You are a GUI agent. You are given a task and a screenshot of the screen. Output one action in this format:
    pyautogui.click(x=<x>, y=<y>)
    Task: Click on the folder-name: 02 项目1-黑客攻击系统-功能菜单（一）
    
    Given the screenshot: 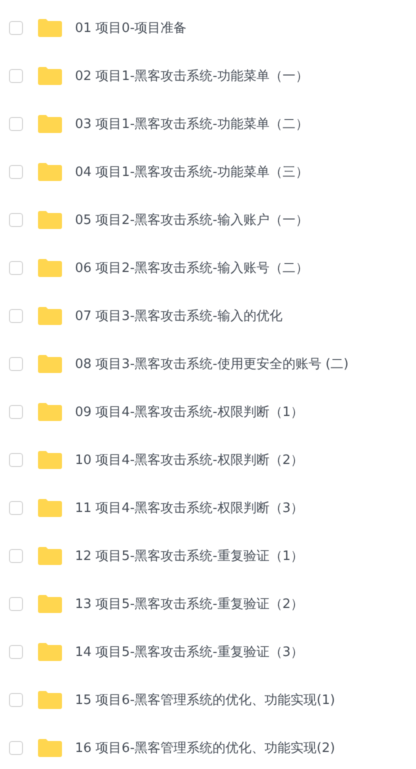 What is the action you would take?
    pyautogui.click(x=191, y=76)
    